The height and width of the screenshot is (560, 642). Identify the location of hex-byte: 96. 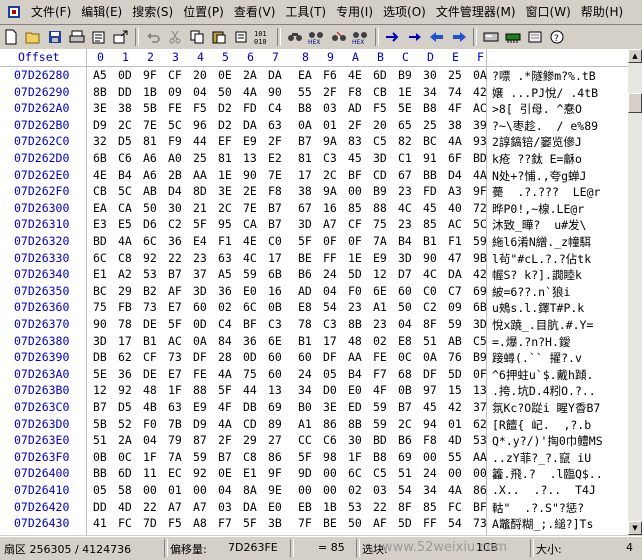
(200, 125).